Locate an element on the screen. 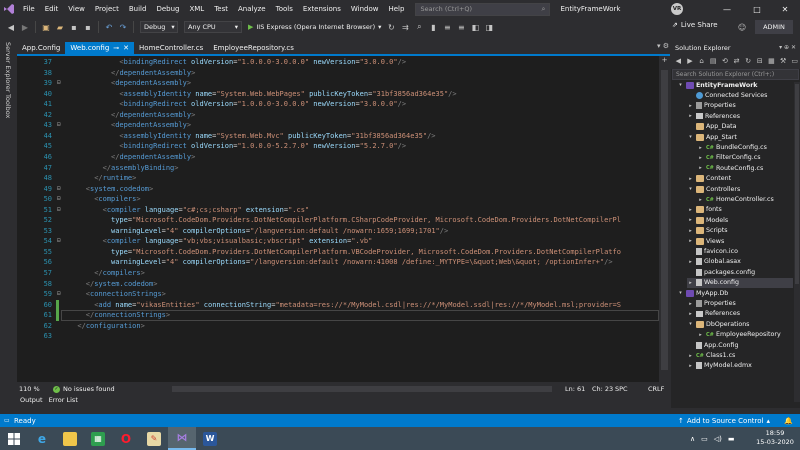 The width and height of the screenshot is (800, 450). tree-item: ▸ Properties is located at coordinates (740, 106).